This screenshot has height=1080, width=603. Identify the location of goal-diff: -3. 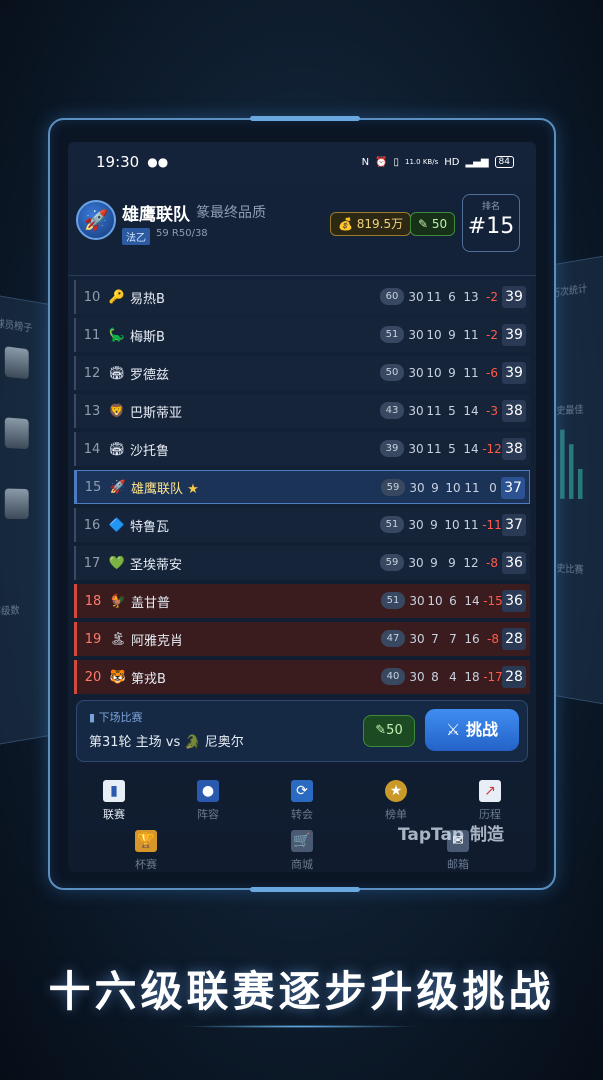
(492, 411).